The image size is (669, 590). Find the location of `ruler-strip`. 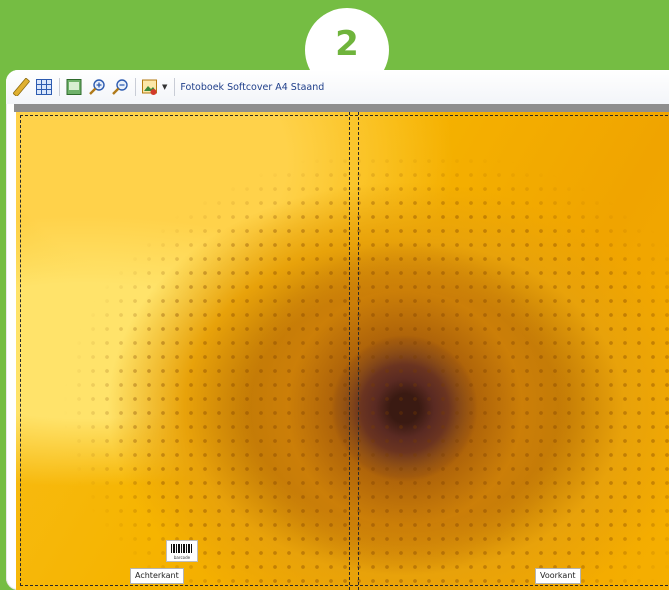

ruler-strip is located at coordinates (341, 108).